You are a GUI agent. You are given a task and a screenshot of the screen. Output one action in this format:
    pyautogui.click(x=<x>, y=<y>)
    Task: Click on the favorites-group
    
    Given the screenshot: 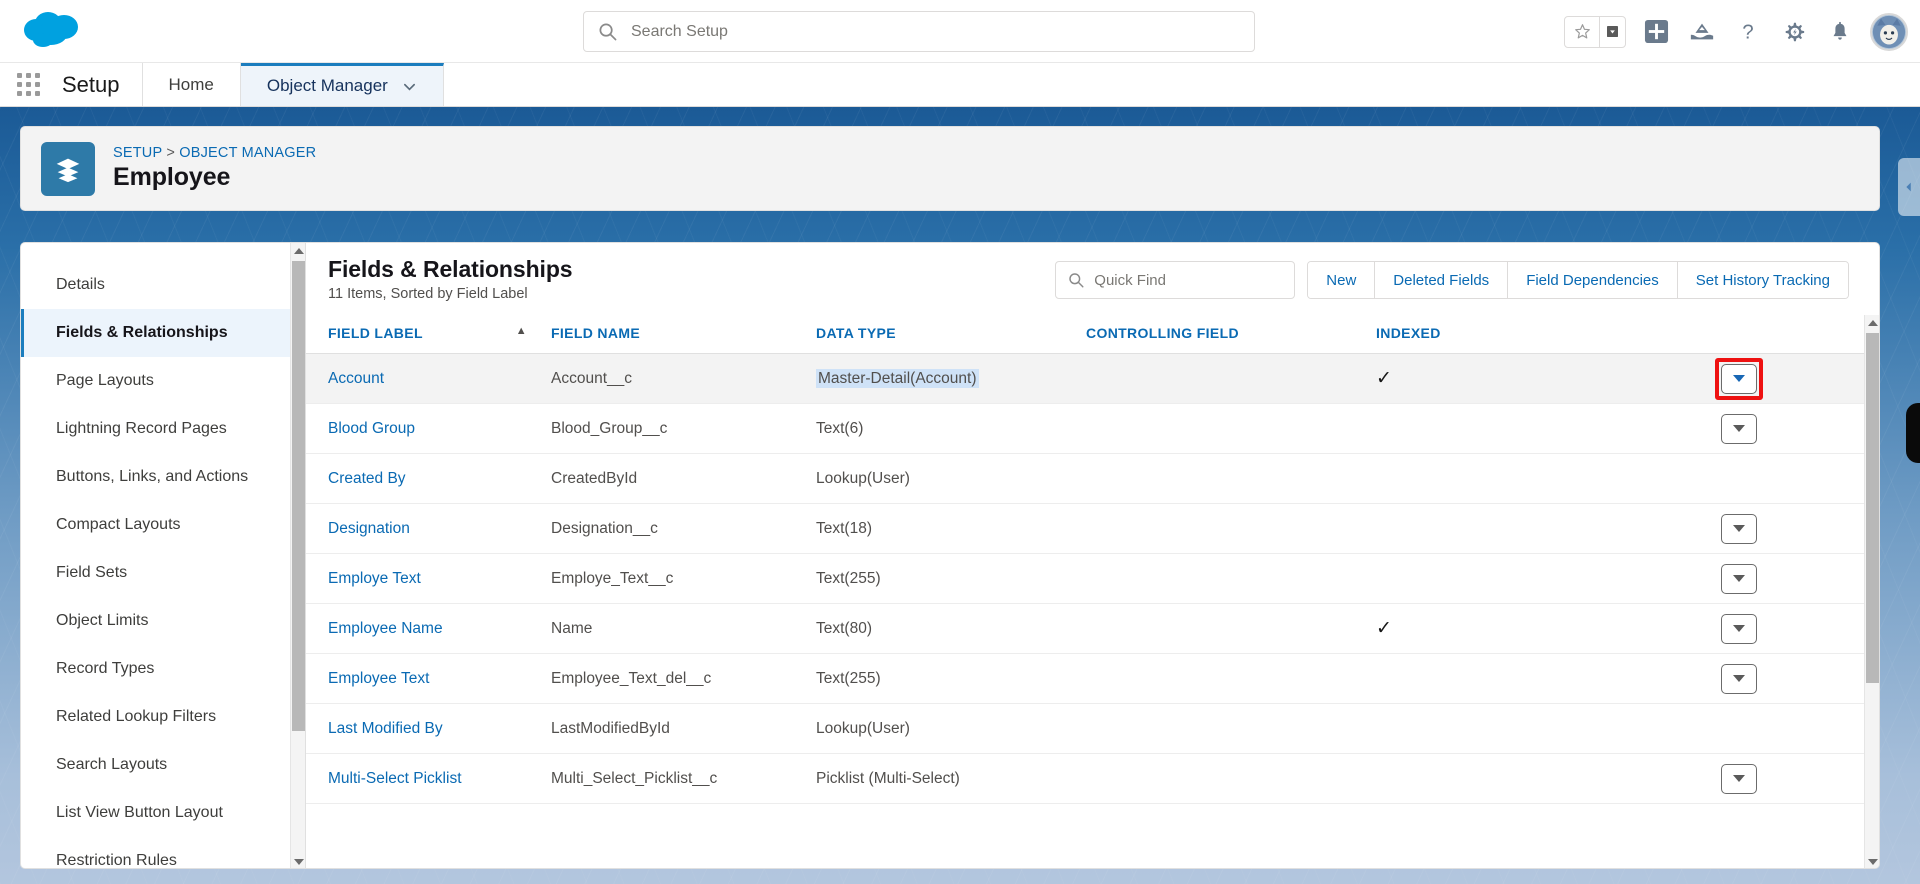 What is the action you would take?
    pyautogui.click(x=1595, y=31)
    